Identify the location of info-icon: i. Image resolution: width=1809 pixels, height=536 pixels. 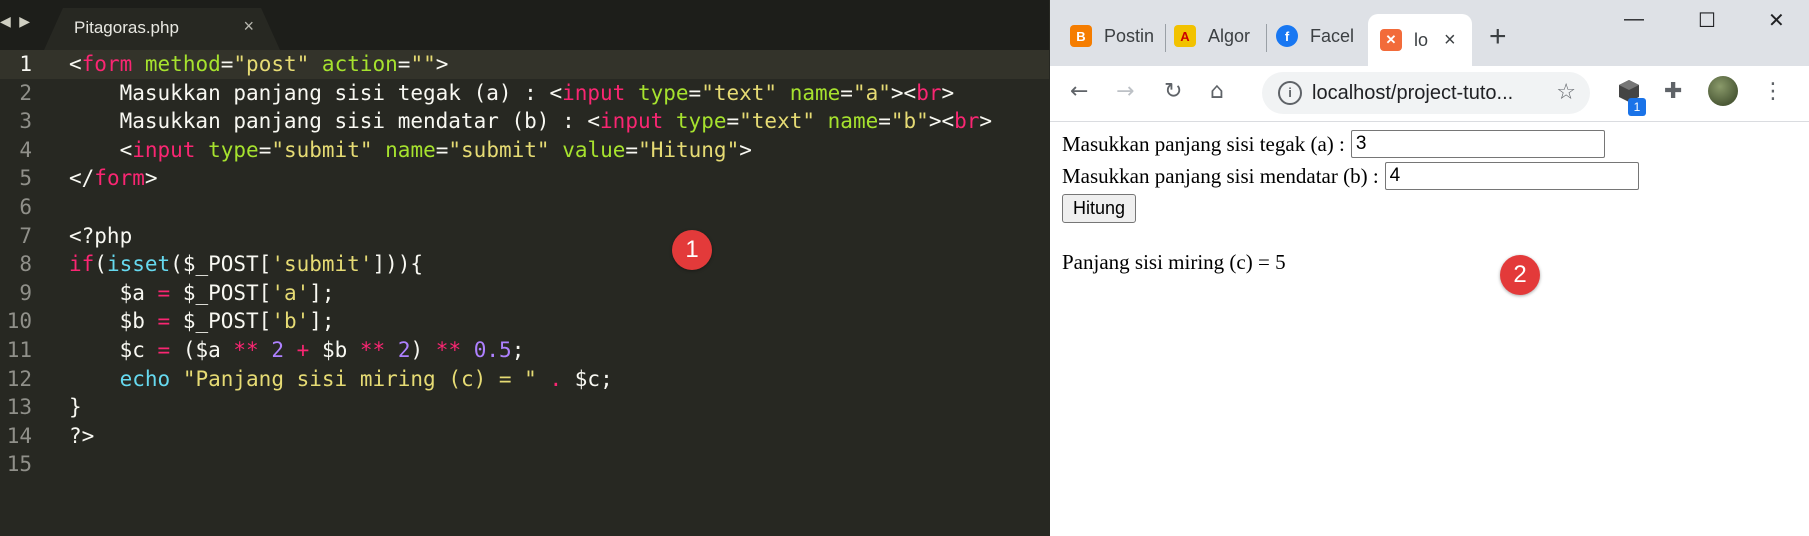
(1290, 93).